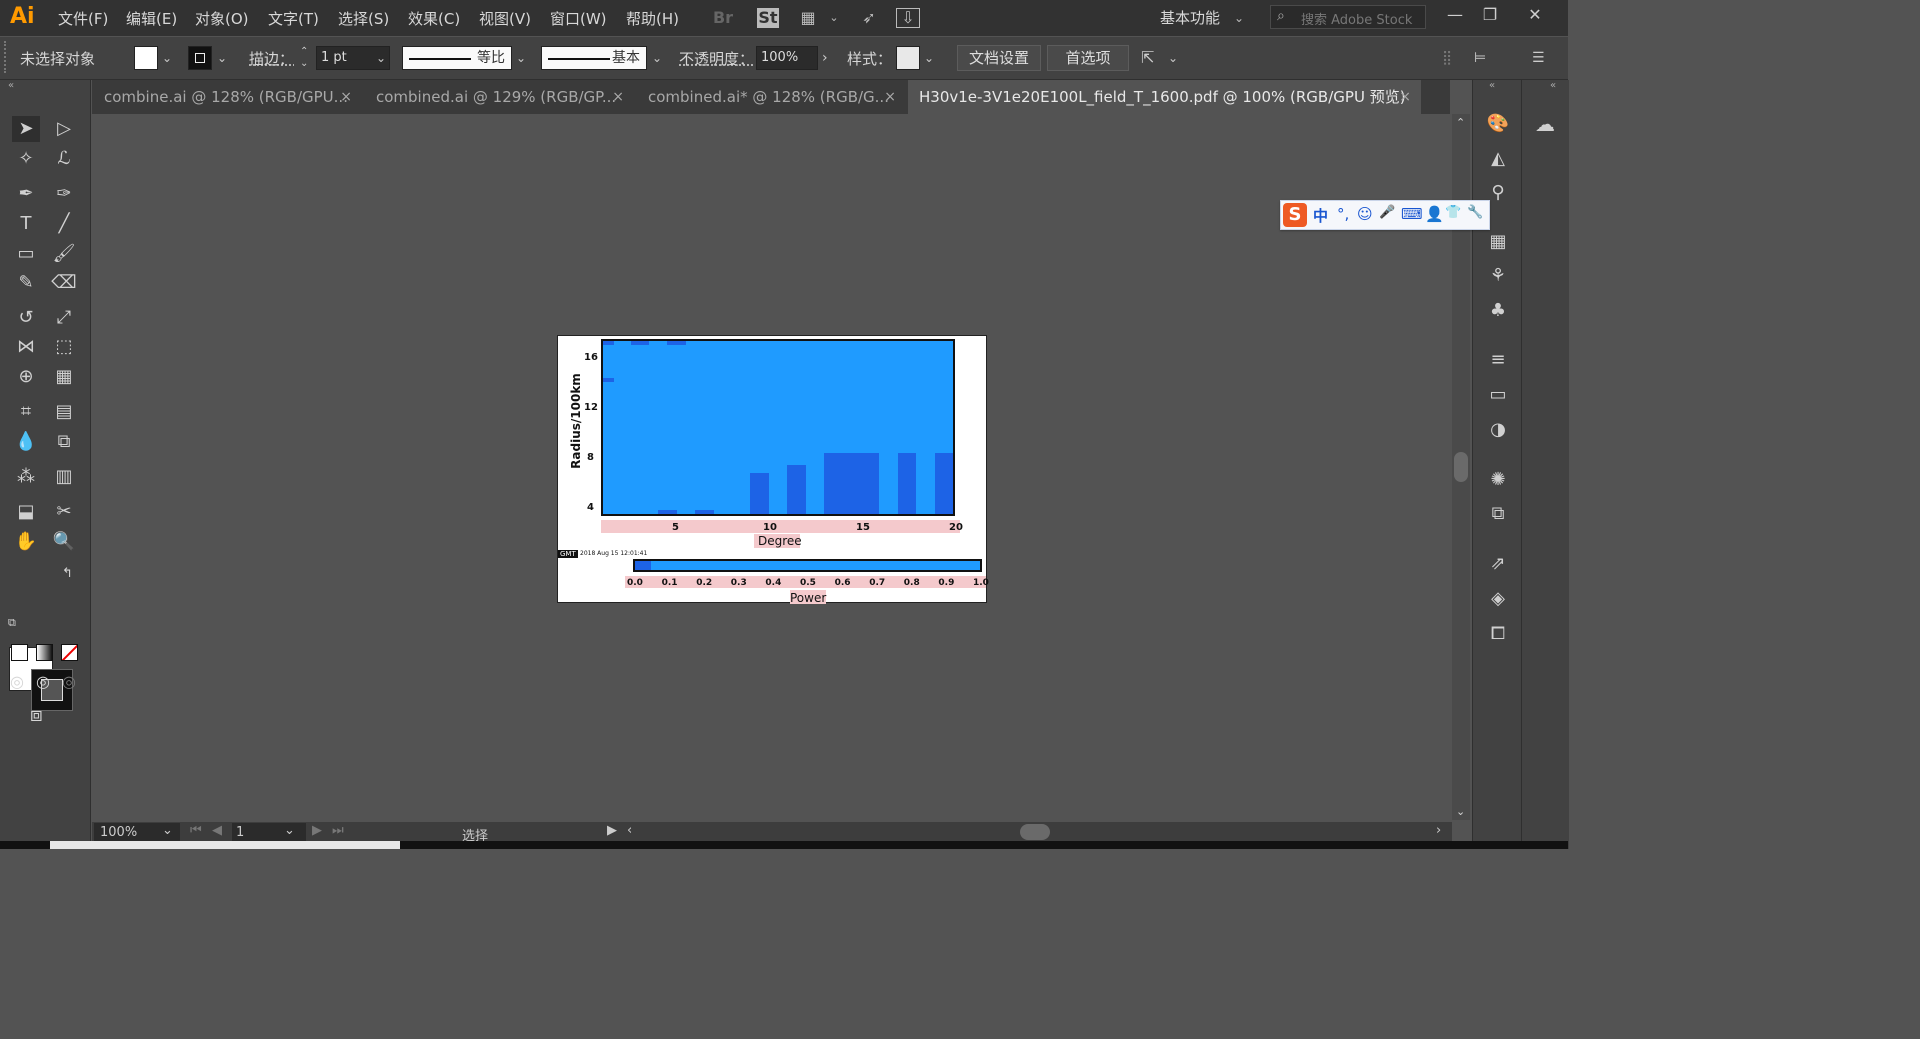 This screenshot has height=1039, width=1920. What do you see at coordinates (36, 714) in the screenshot?
I see `screen-mode-icon: ⧈` at bounding box center [36, 714].